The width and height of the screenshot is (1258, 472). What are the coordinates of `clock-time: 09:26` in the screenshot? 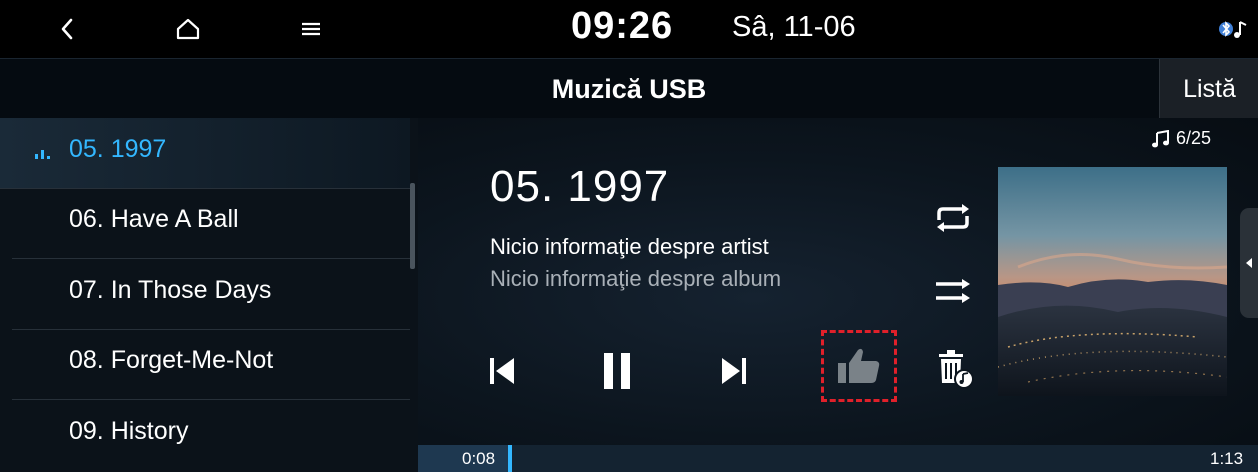 It's located at (622, 26).